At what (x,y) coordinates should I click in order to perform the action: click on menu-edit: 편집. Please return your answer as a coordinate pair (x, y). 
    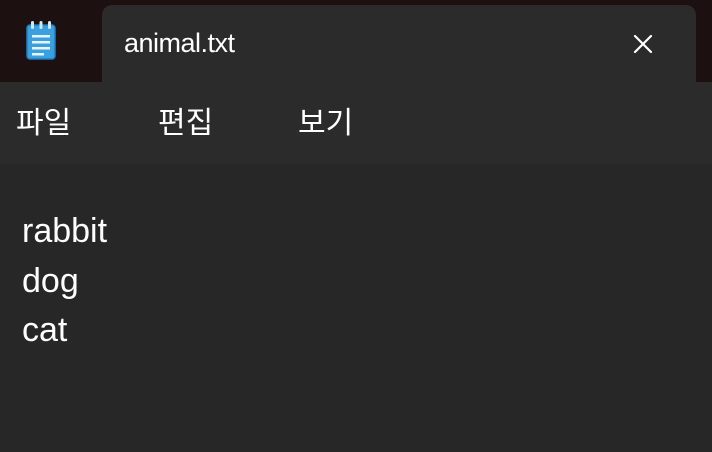
    Looking at the image, I should click on (185, 124).